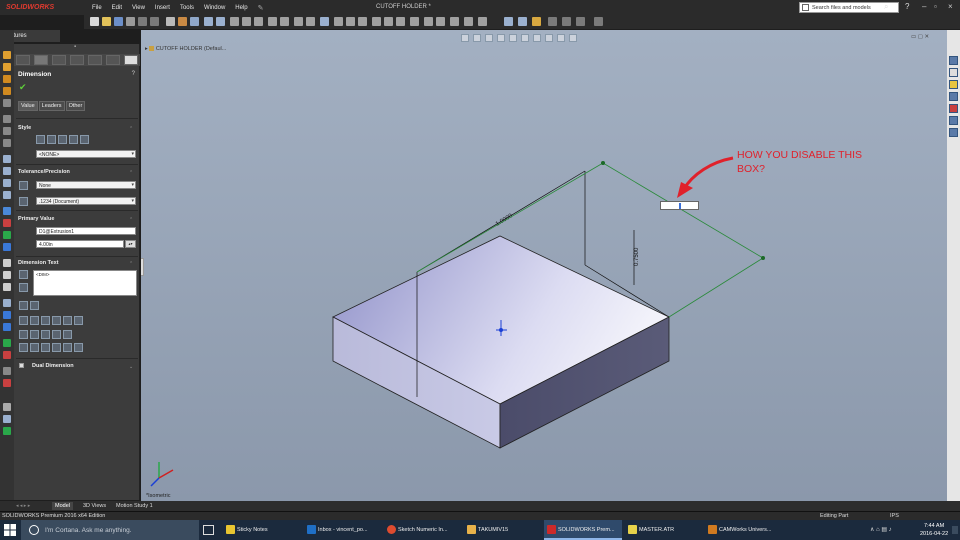  What do you see at coordinates (208, 530) in the screenshot?
I see `task-view-icon` at bounding box center [208, 530].